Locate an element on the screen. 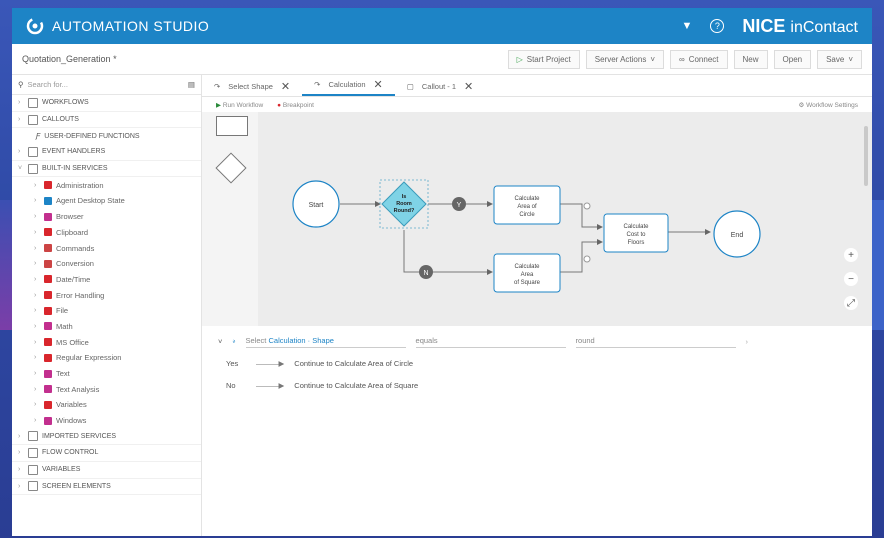 Image resolution: width=884 pixels, height=538 pixels. sidebar-item-service: › Administration is located at coordinates (106, 185).